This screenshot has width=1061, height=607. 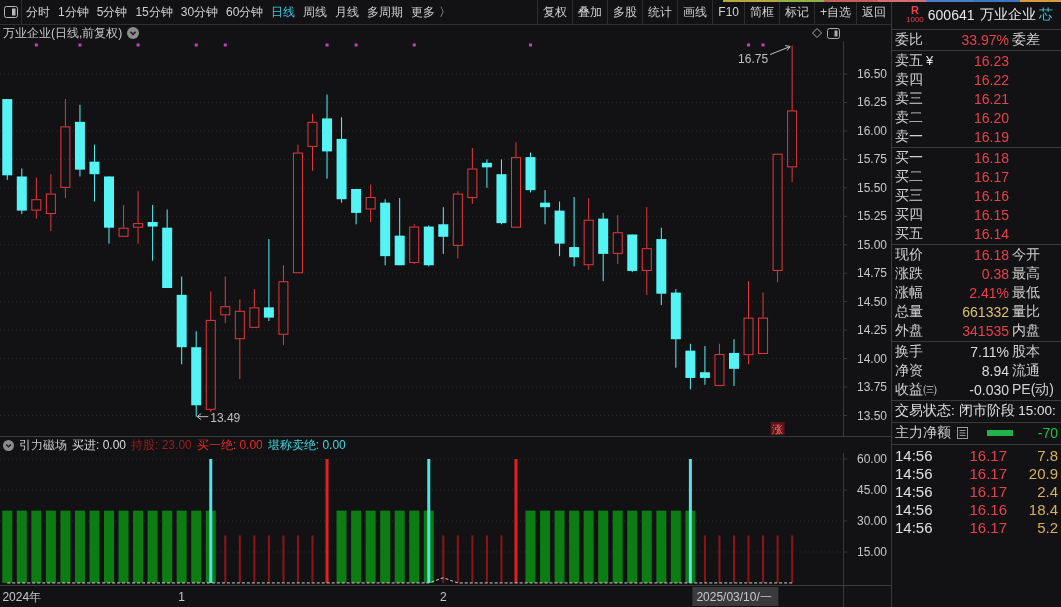 I want to click on toolbar-button: 叠加, so click(x=590, y=12).